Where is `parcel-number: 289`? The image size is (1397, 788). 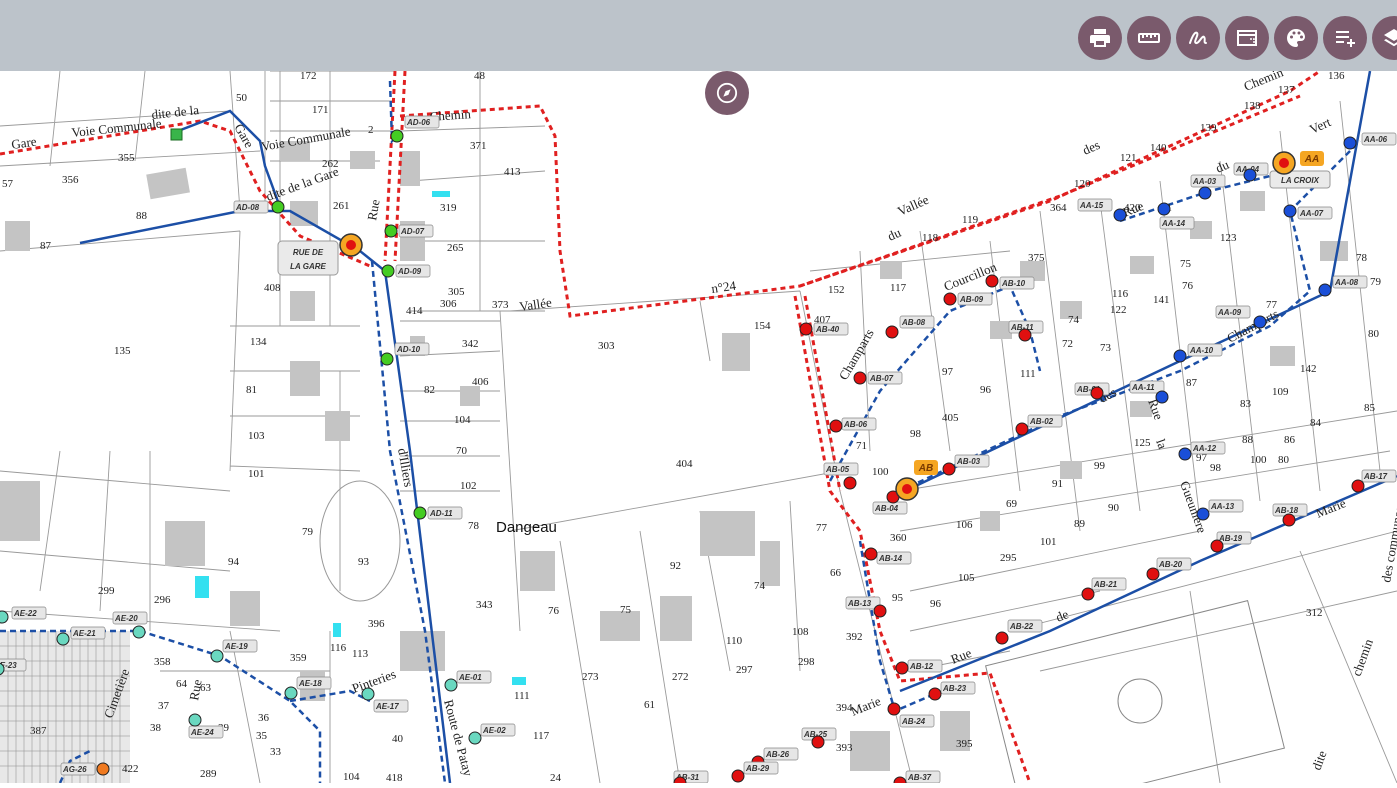 parcel-number: 289 is located at coordinates (208, 774).